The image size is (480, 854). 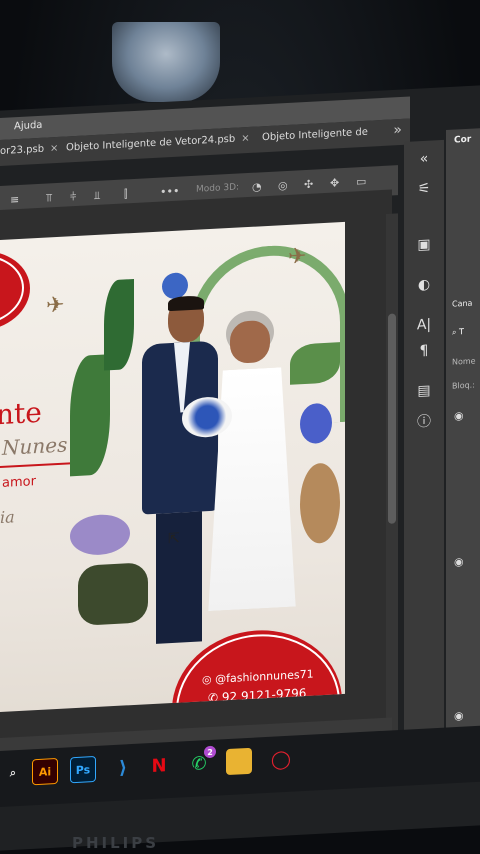 What do you see at coordinates (19, 482) in the screenshot?
I see `artwork-subtitle: amor` at bounding box center [19, 482].